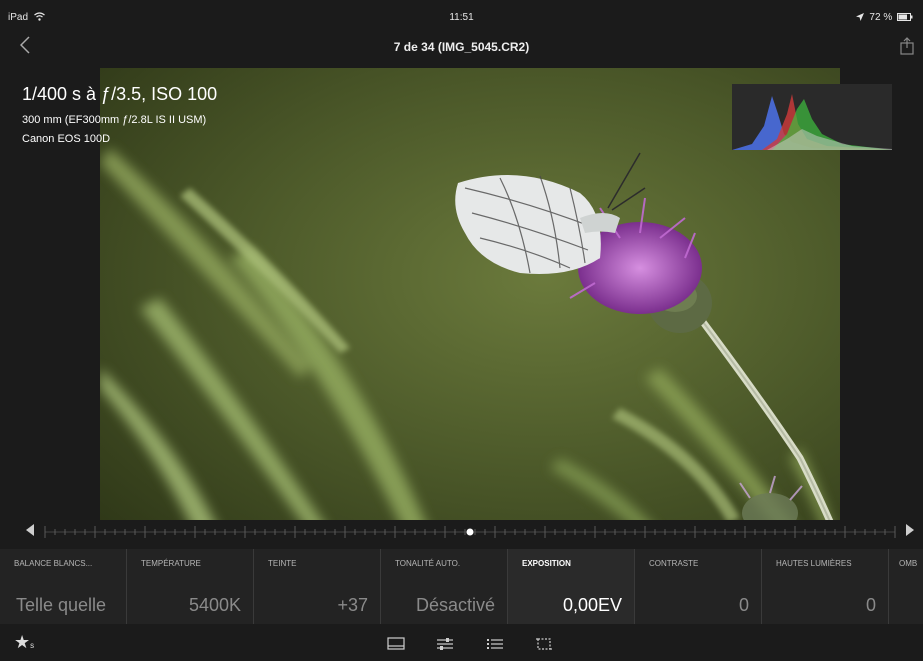 This screenshot has height=661, width=923. Describe the element at coordinates (214, 605) in the screenshot. I see `adjustment-value: 5400K` at that location.